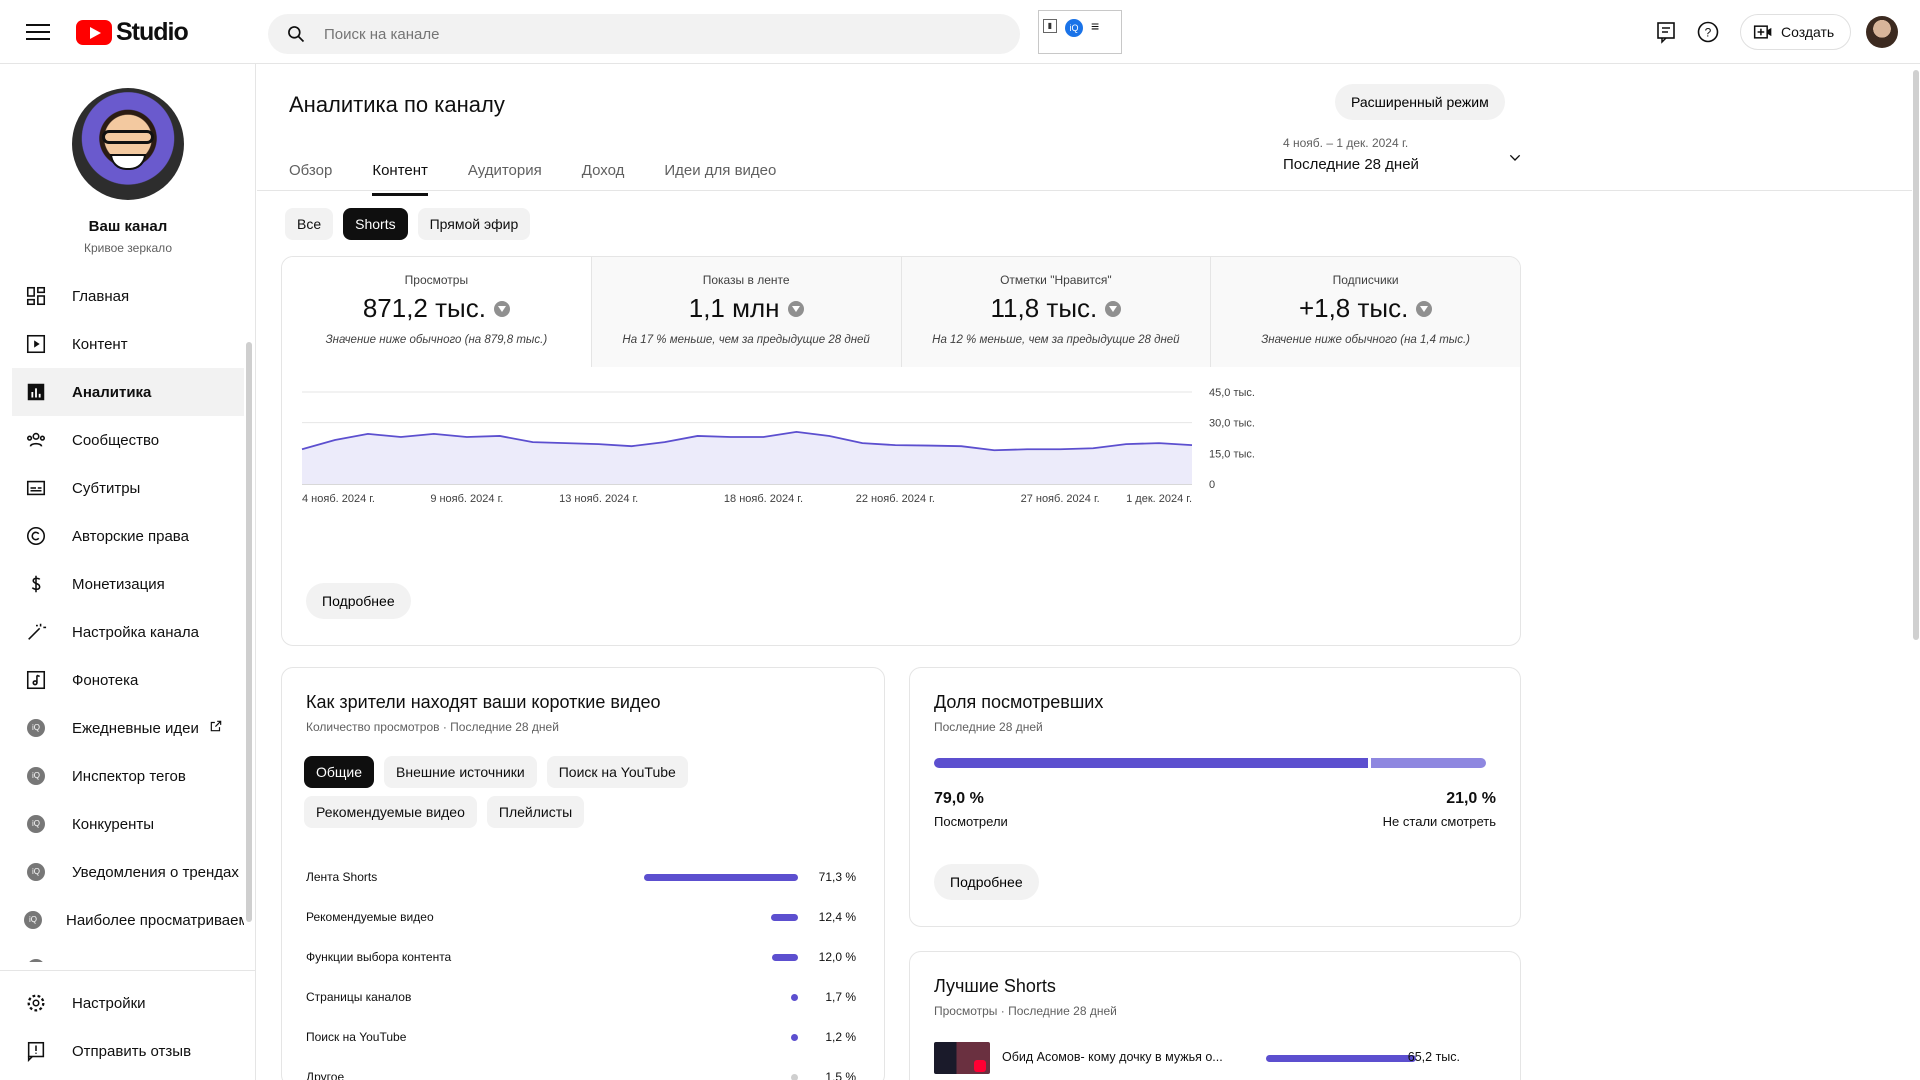 The width and height of the screenshot is (1920, 1080). I want to click on sidebar-item-6: Авторские права, so click(128, 536).